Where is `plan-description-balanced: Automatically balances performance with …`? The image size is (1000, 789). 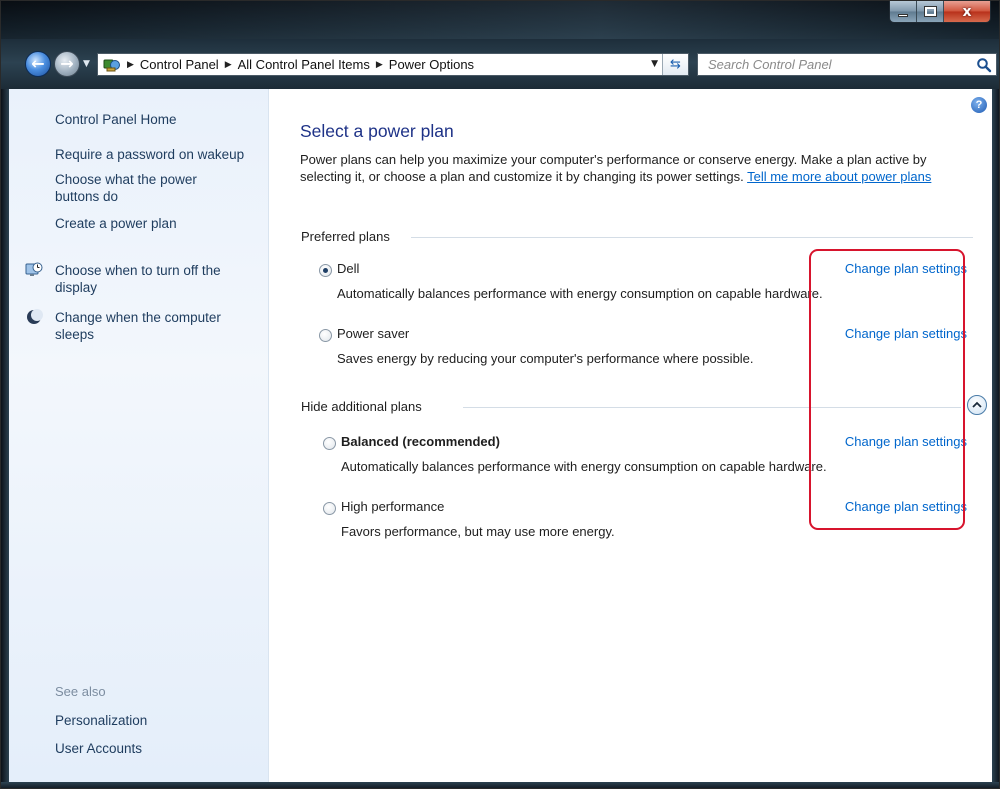 plan-description-balanced: Automatically balances performance with … is located at coordinates (584, 466).